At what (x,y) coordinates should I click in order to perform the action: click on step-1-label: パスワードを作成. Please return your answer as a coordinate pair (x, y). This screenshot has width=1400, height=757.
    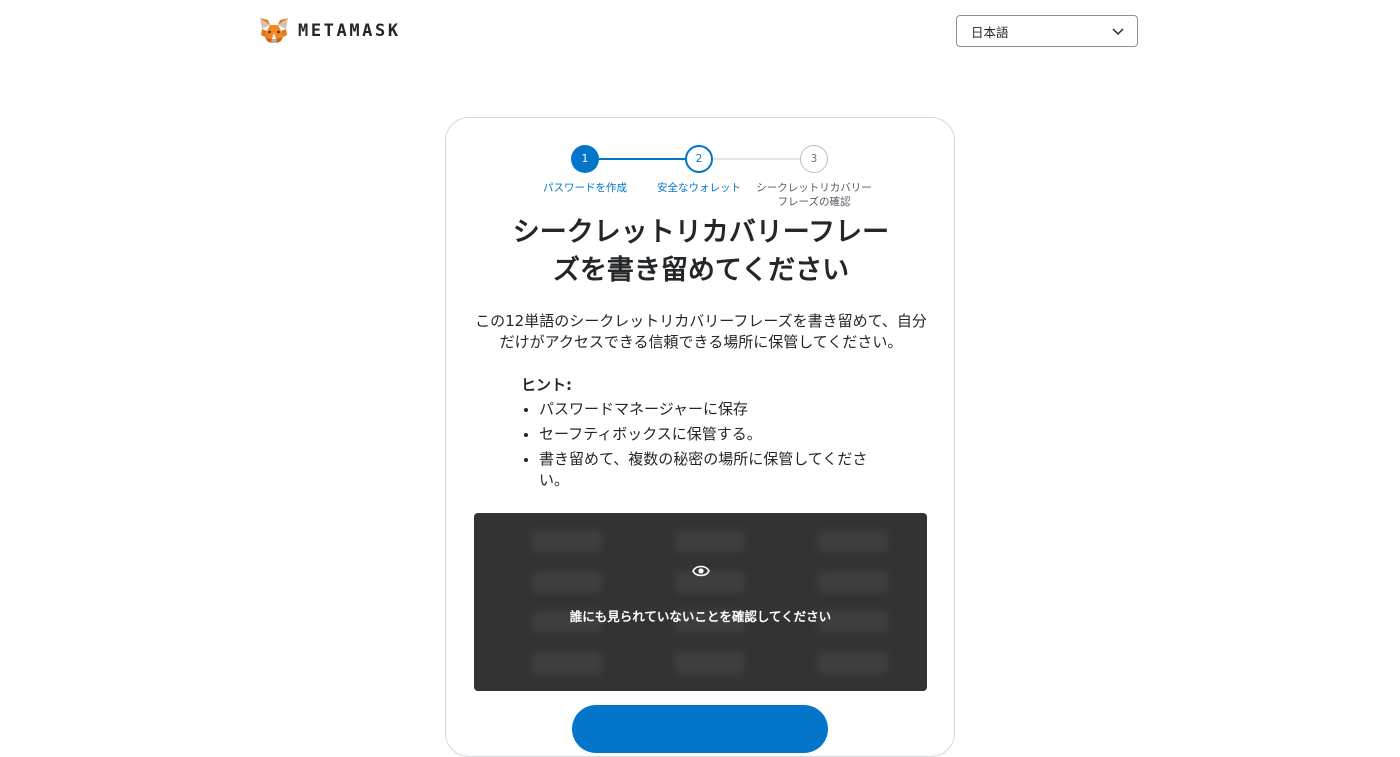
    Looking at the image, I should click on (585, 188).